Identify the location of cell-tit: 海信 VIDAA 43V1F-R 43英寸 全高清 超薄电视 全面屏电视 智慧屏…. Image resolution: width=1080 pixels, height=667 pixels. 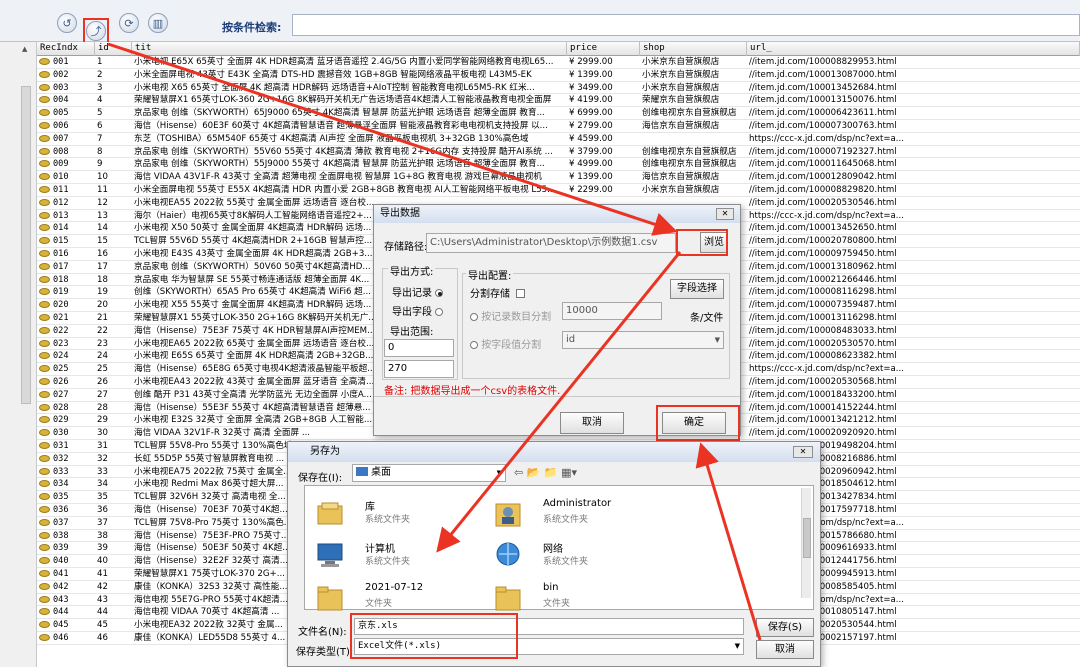
(349, 177).